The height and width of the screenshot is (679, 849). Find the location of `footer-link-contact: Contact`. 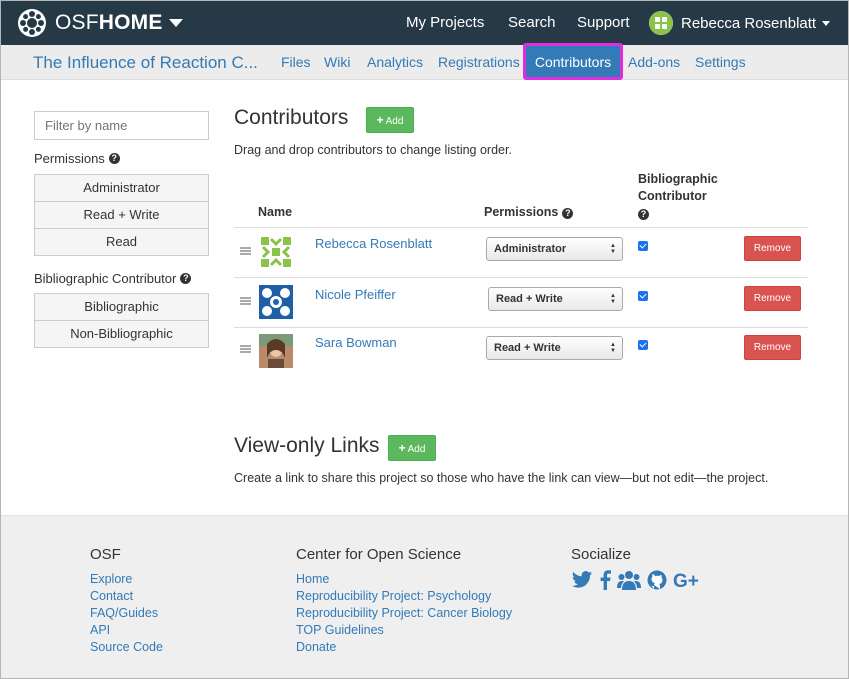

footer-link-contact: Contact is located at coordinates (111, 596).